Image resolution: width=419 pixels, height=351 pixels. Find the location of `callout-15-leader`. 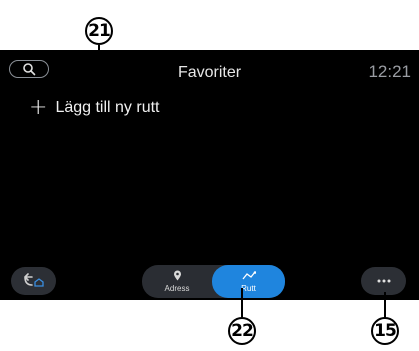

callout-15-leader is located at coordinates (385, 305).